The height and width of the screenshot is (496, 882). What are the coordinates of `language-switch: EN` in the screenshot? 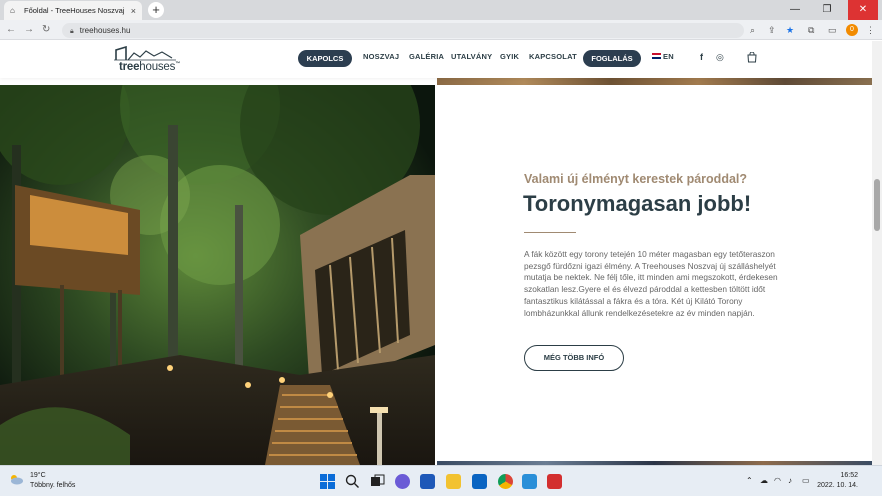 It's located at (663, 56).